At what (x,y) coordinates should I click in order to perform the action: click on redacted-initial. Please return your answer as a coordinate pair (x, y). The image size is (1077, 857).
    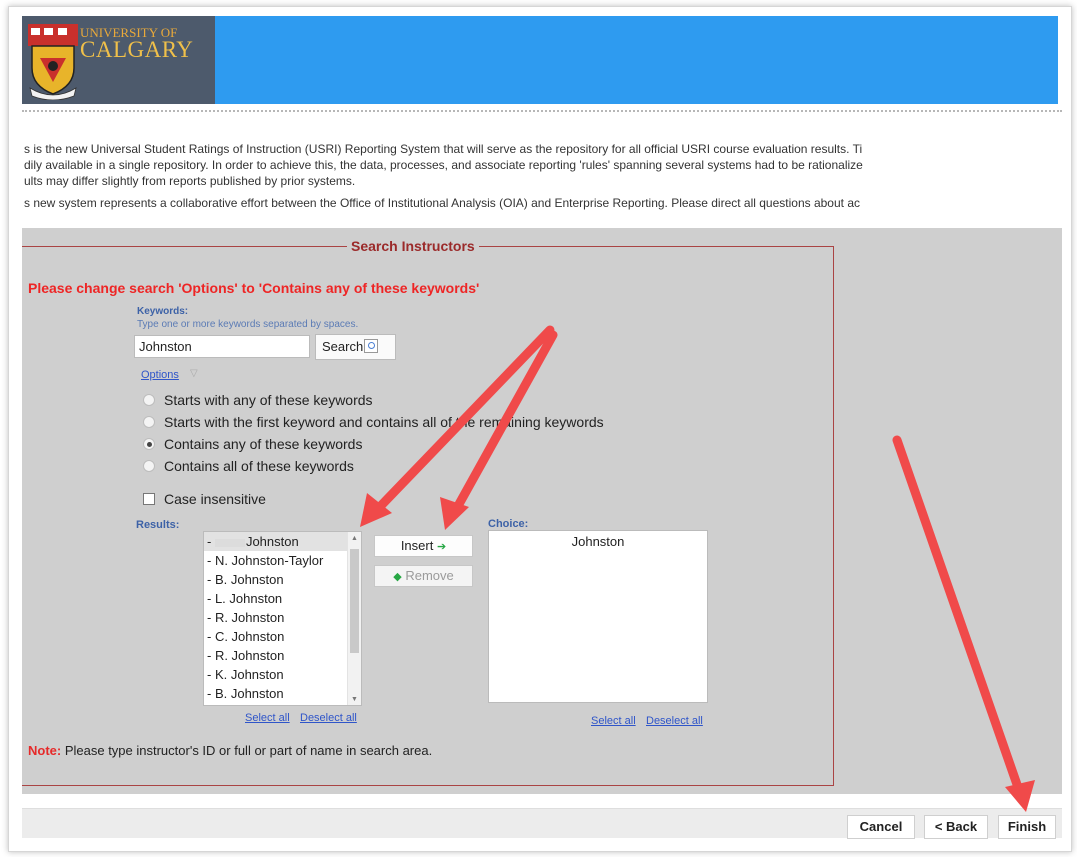
    Looking at the image, I should click on (229, 542).